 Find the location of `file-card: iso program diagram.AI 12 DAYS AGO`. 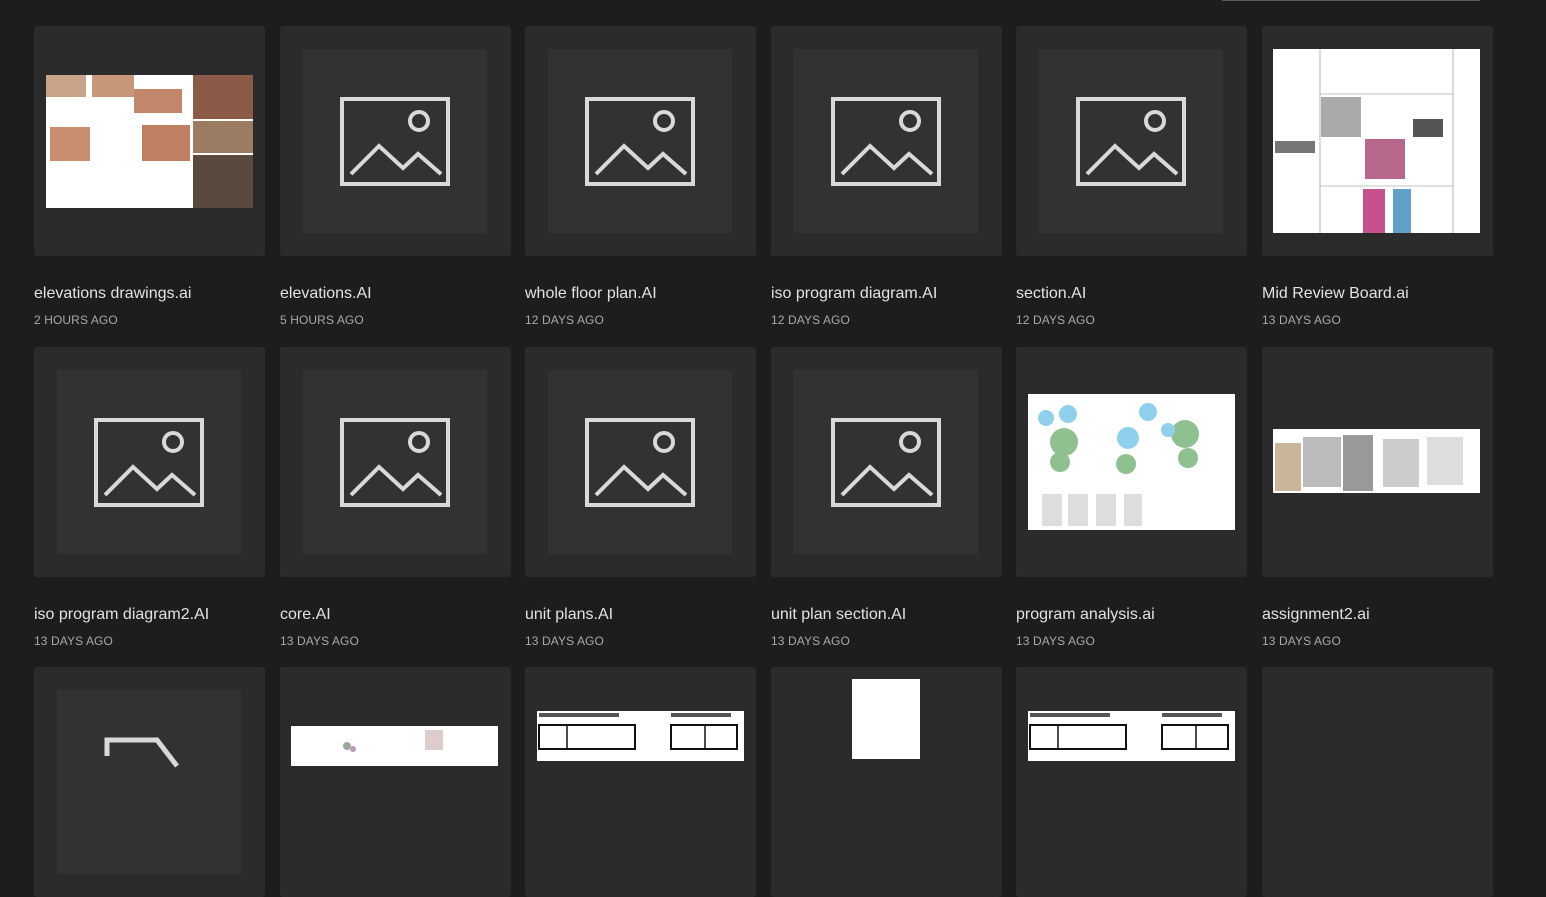

file-card: iso program diagram.AI 12 DAYS AGO is located at coordinates (886, 176).